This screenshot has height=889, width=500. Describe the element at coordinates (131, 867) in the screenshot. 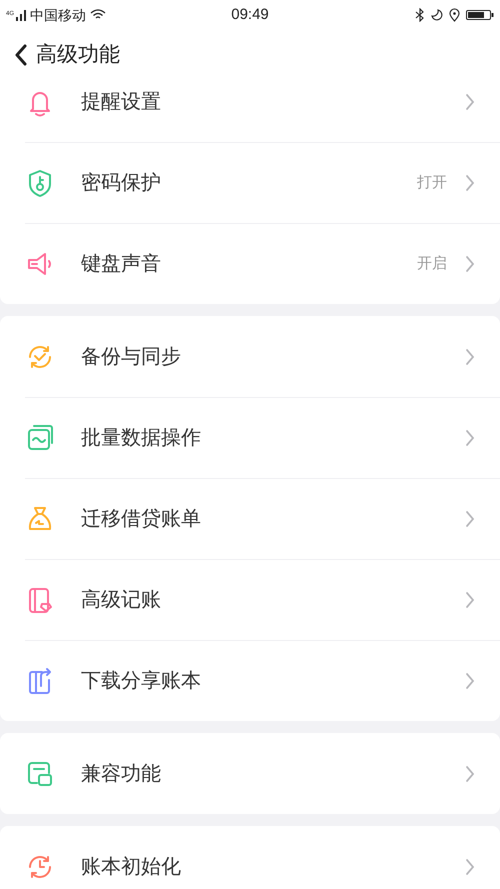

I see `row-label: 账本初始化` at that location.